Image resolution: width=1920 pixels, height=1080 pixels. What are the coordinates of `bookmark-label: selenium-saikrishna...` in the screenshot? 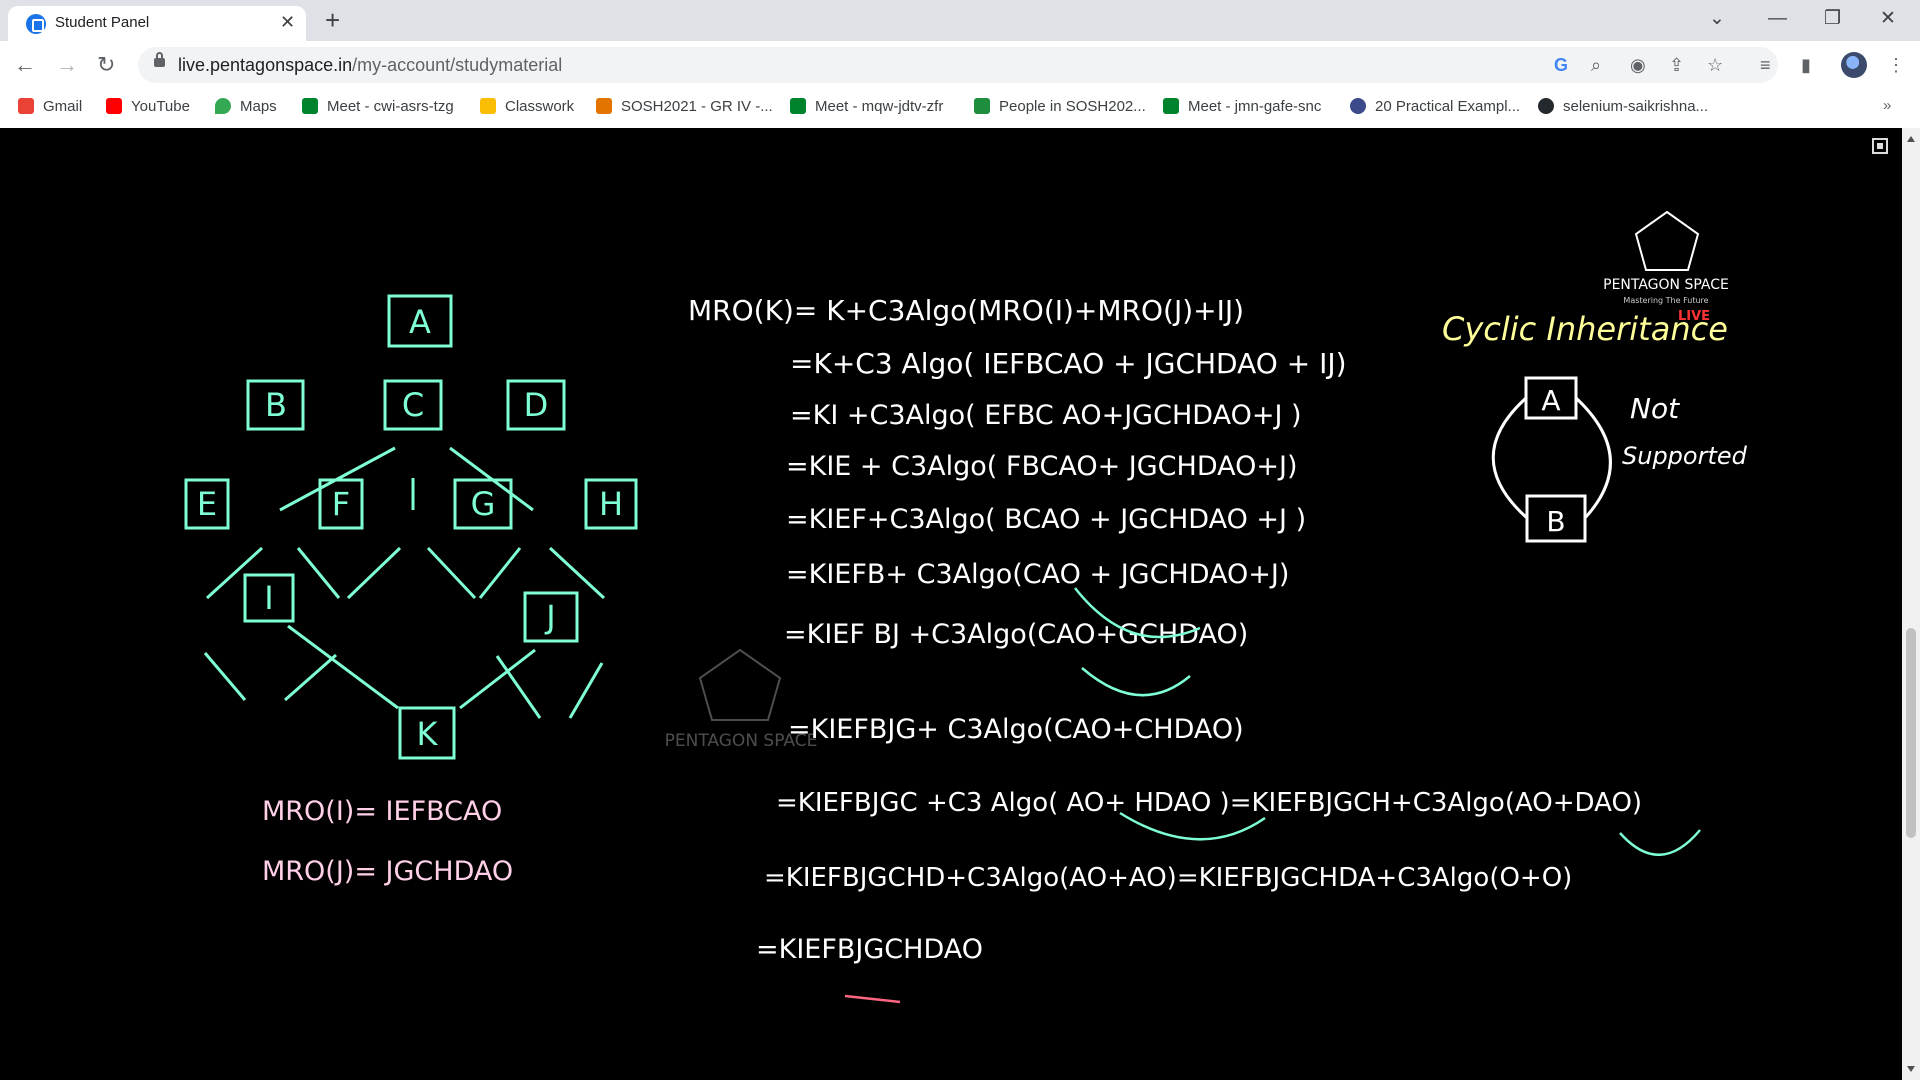 It's located at (1636, 106).